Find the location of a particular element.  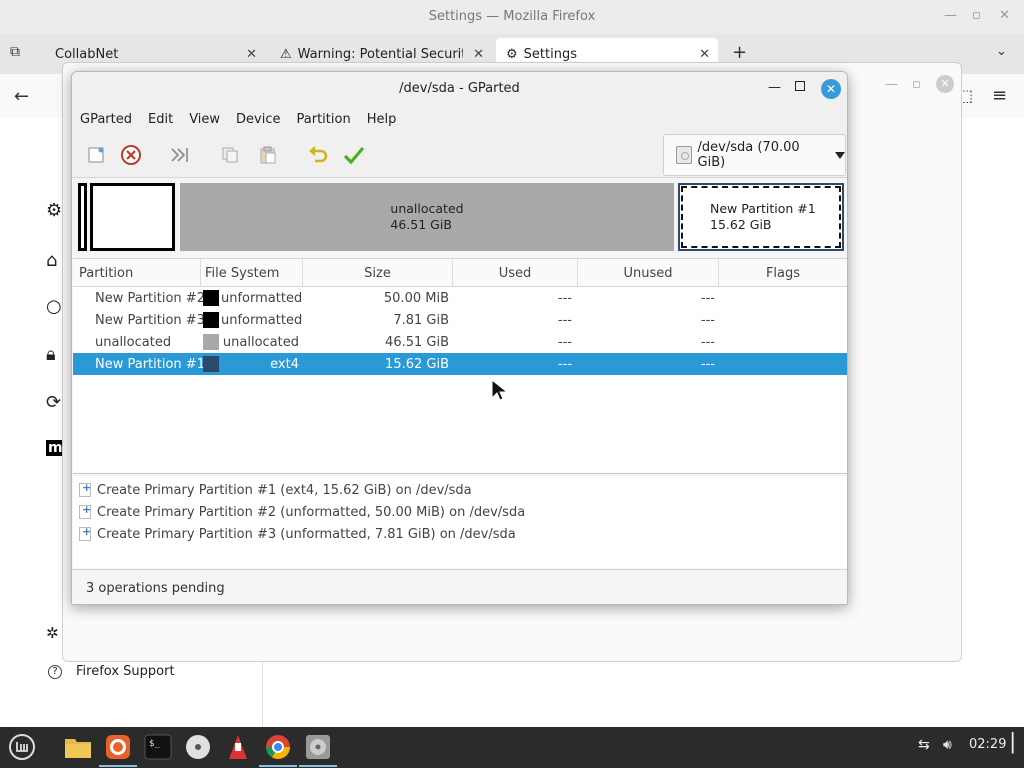

new-partition-icon is located at coordinates (96, 155).